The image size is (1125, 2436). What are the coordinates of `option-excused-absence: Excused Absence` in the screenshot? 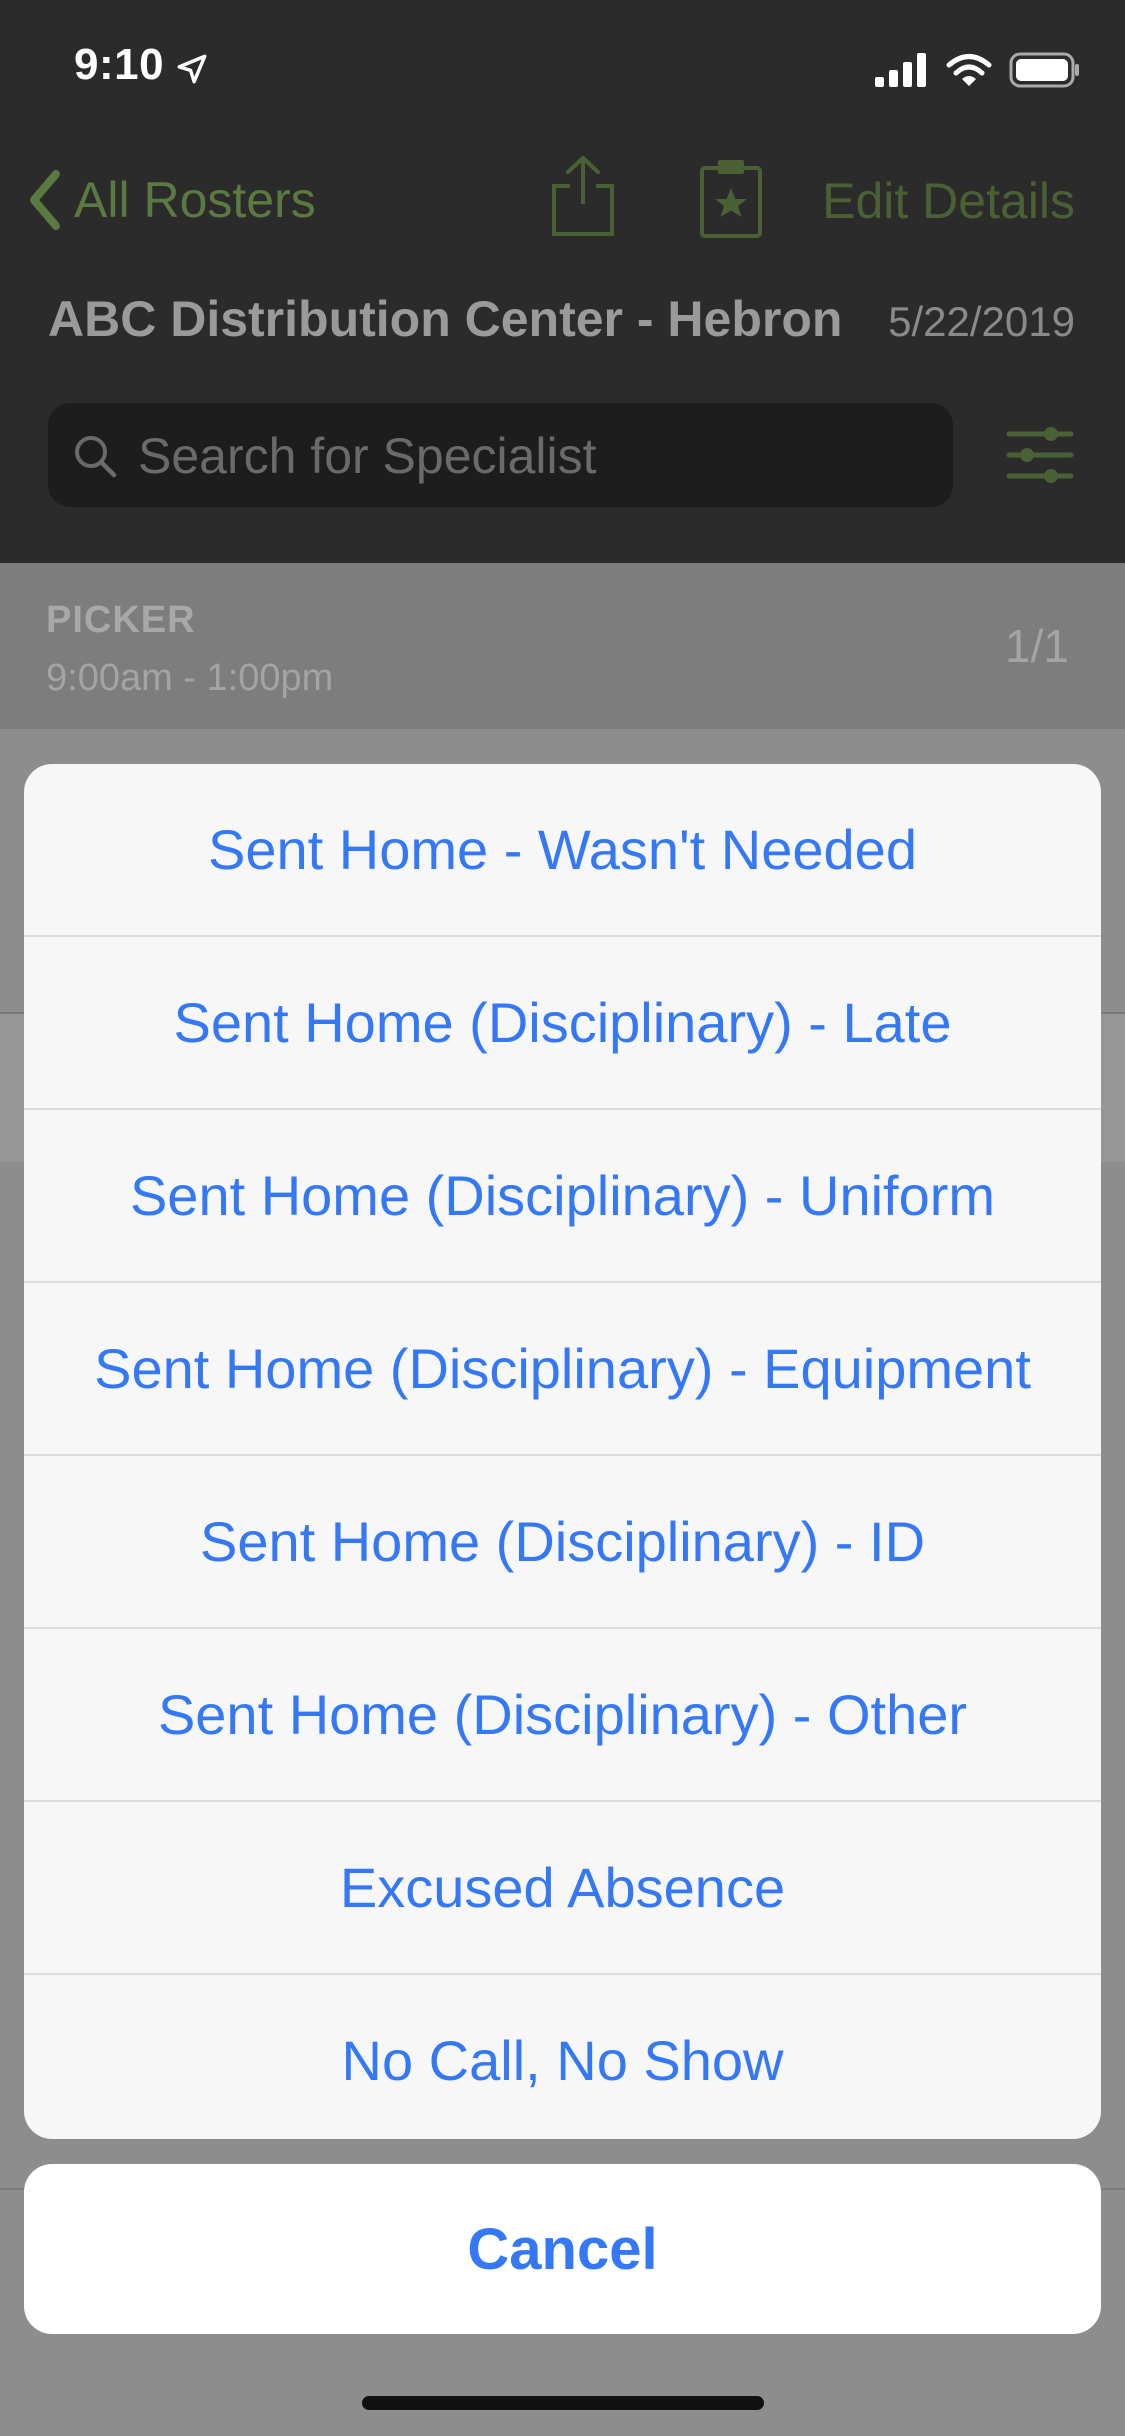 It's located at (562, 1888).